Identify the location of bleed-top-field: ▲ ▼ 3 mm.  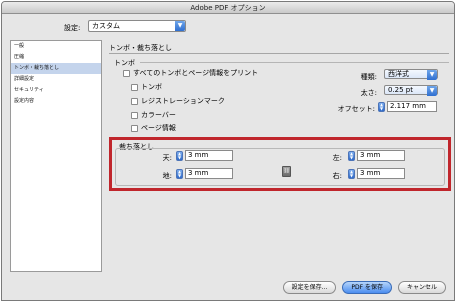
(204, 155).